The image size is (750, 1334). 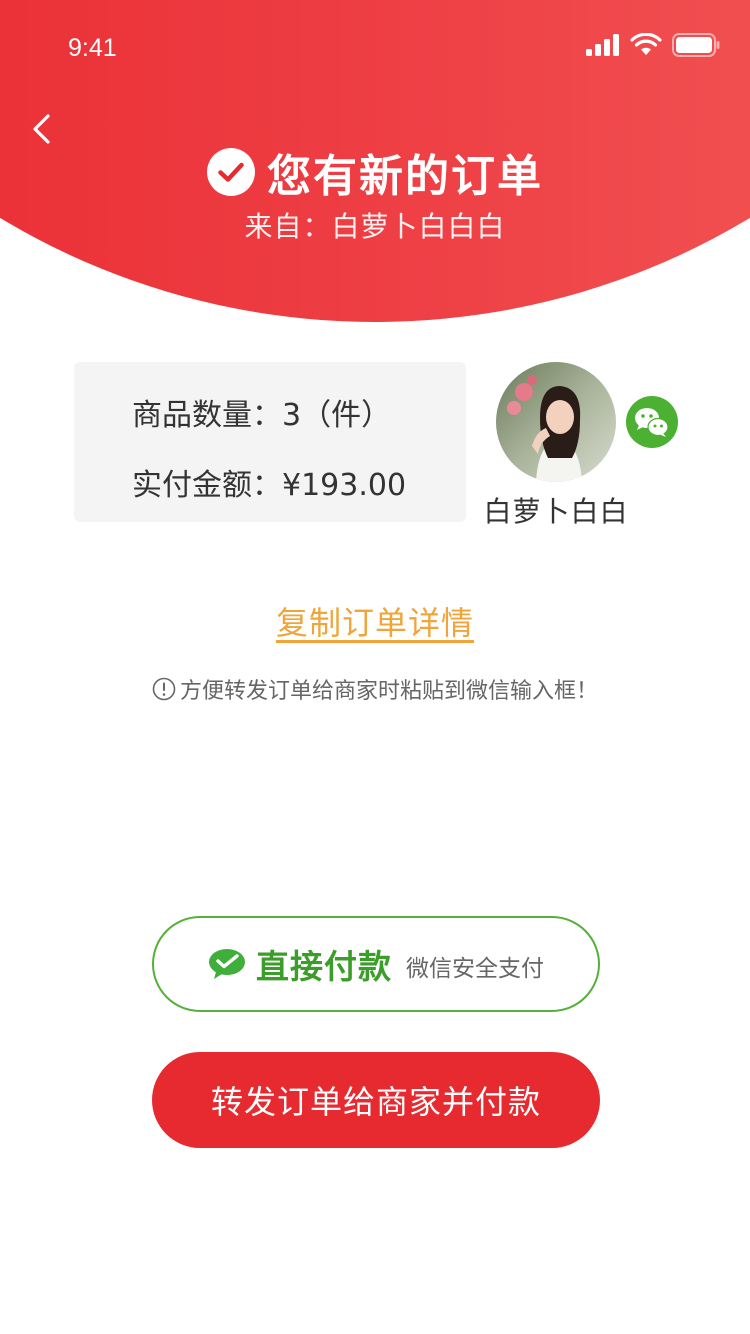 I want to click on copy-order-details-link: 复制订单详情, so click(x=375, y=623).